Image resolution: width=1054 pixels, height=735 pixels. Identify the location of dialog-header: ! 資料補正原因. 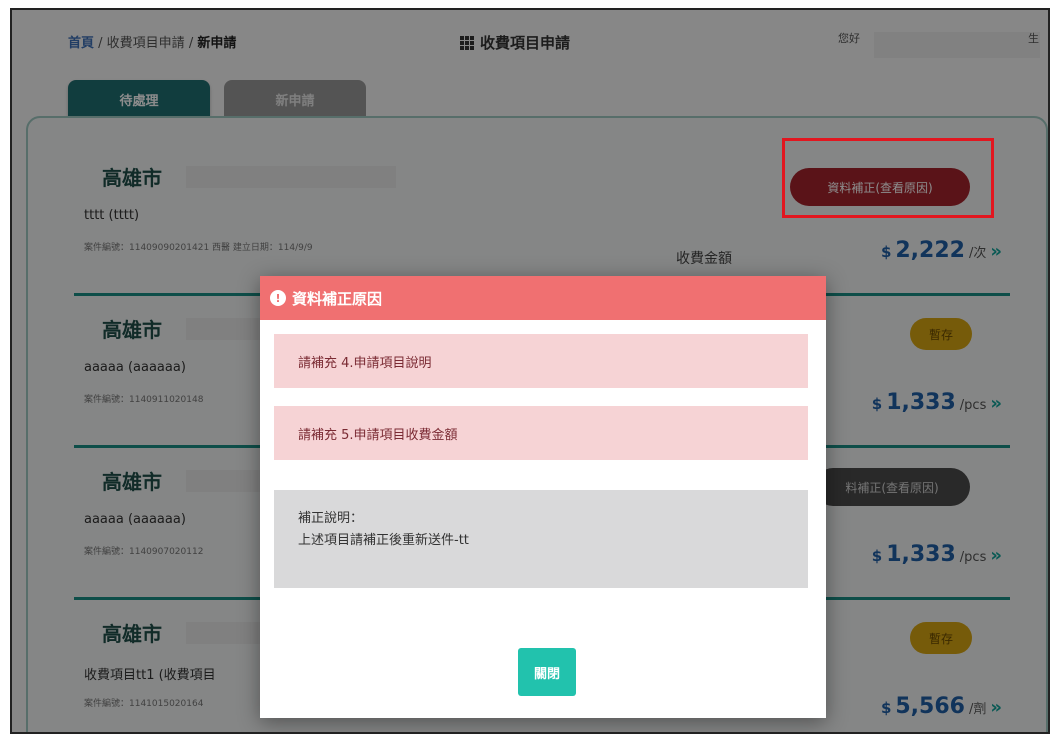
(543, 298).